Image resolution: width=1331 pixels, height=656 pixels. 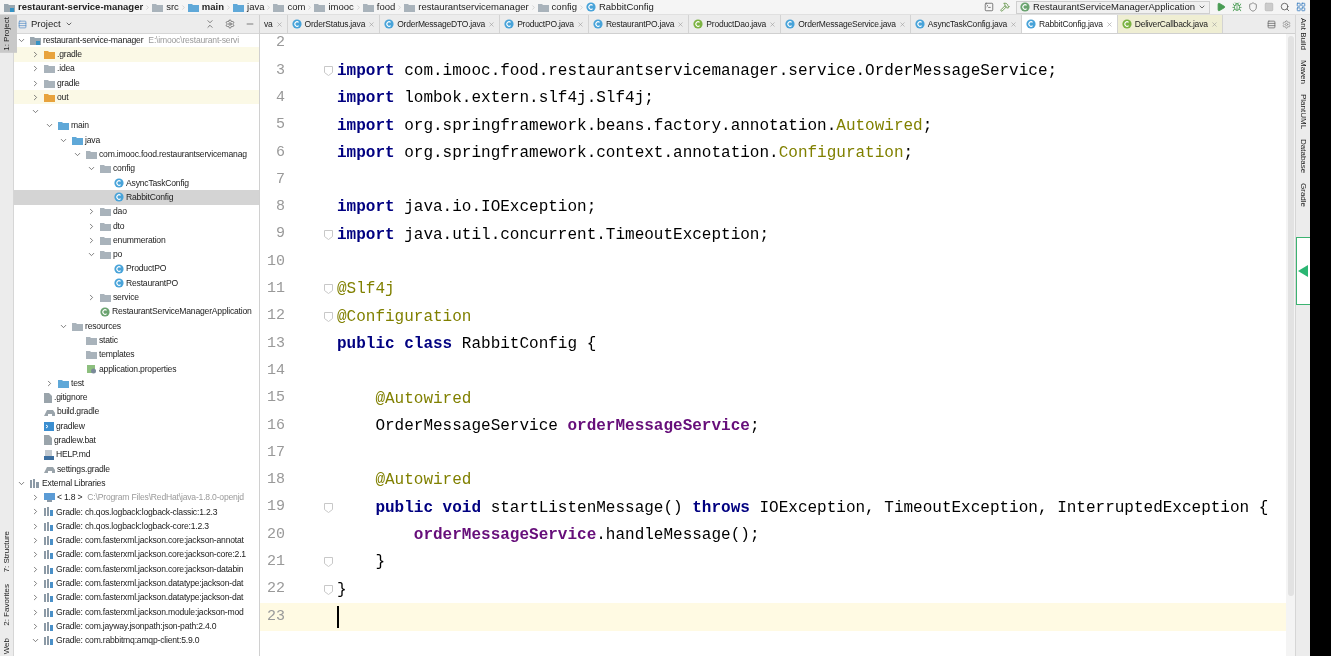 What do you see at coordinates (136, 126) in the screenshot?
I see `tree-item: main` at bounding box center [136, 126].